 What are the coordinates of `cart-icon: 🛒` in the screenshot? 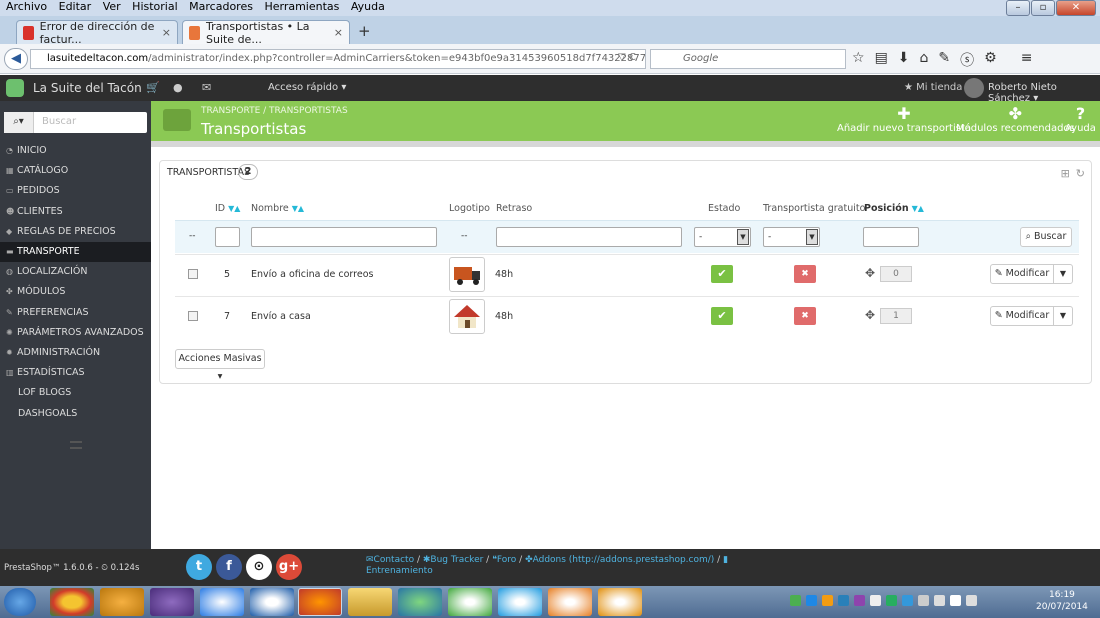 It's located at (153, 87).